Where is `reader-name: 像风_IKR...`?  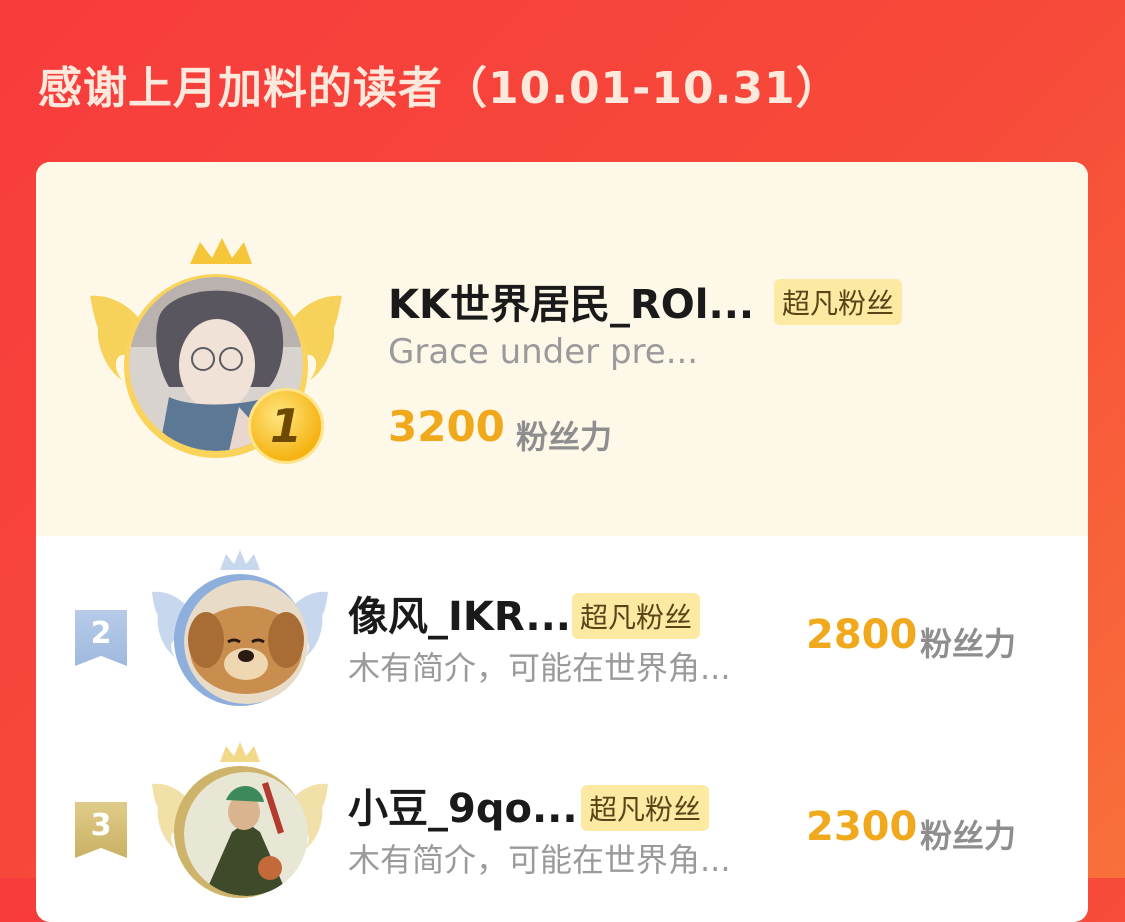
reader-name: 像风_IKR... is located at coordinates (459, 613).